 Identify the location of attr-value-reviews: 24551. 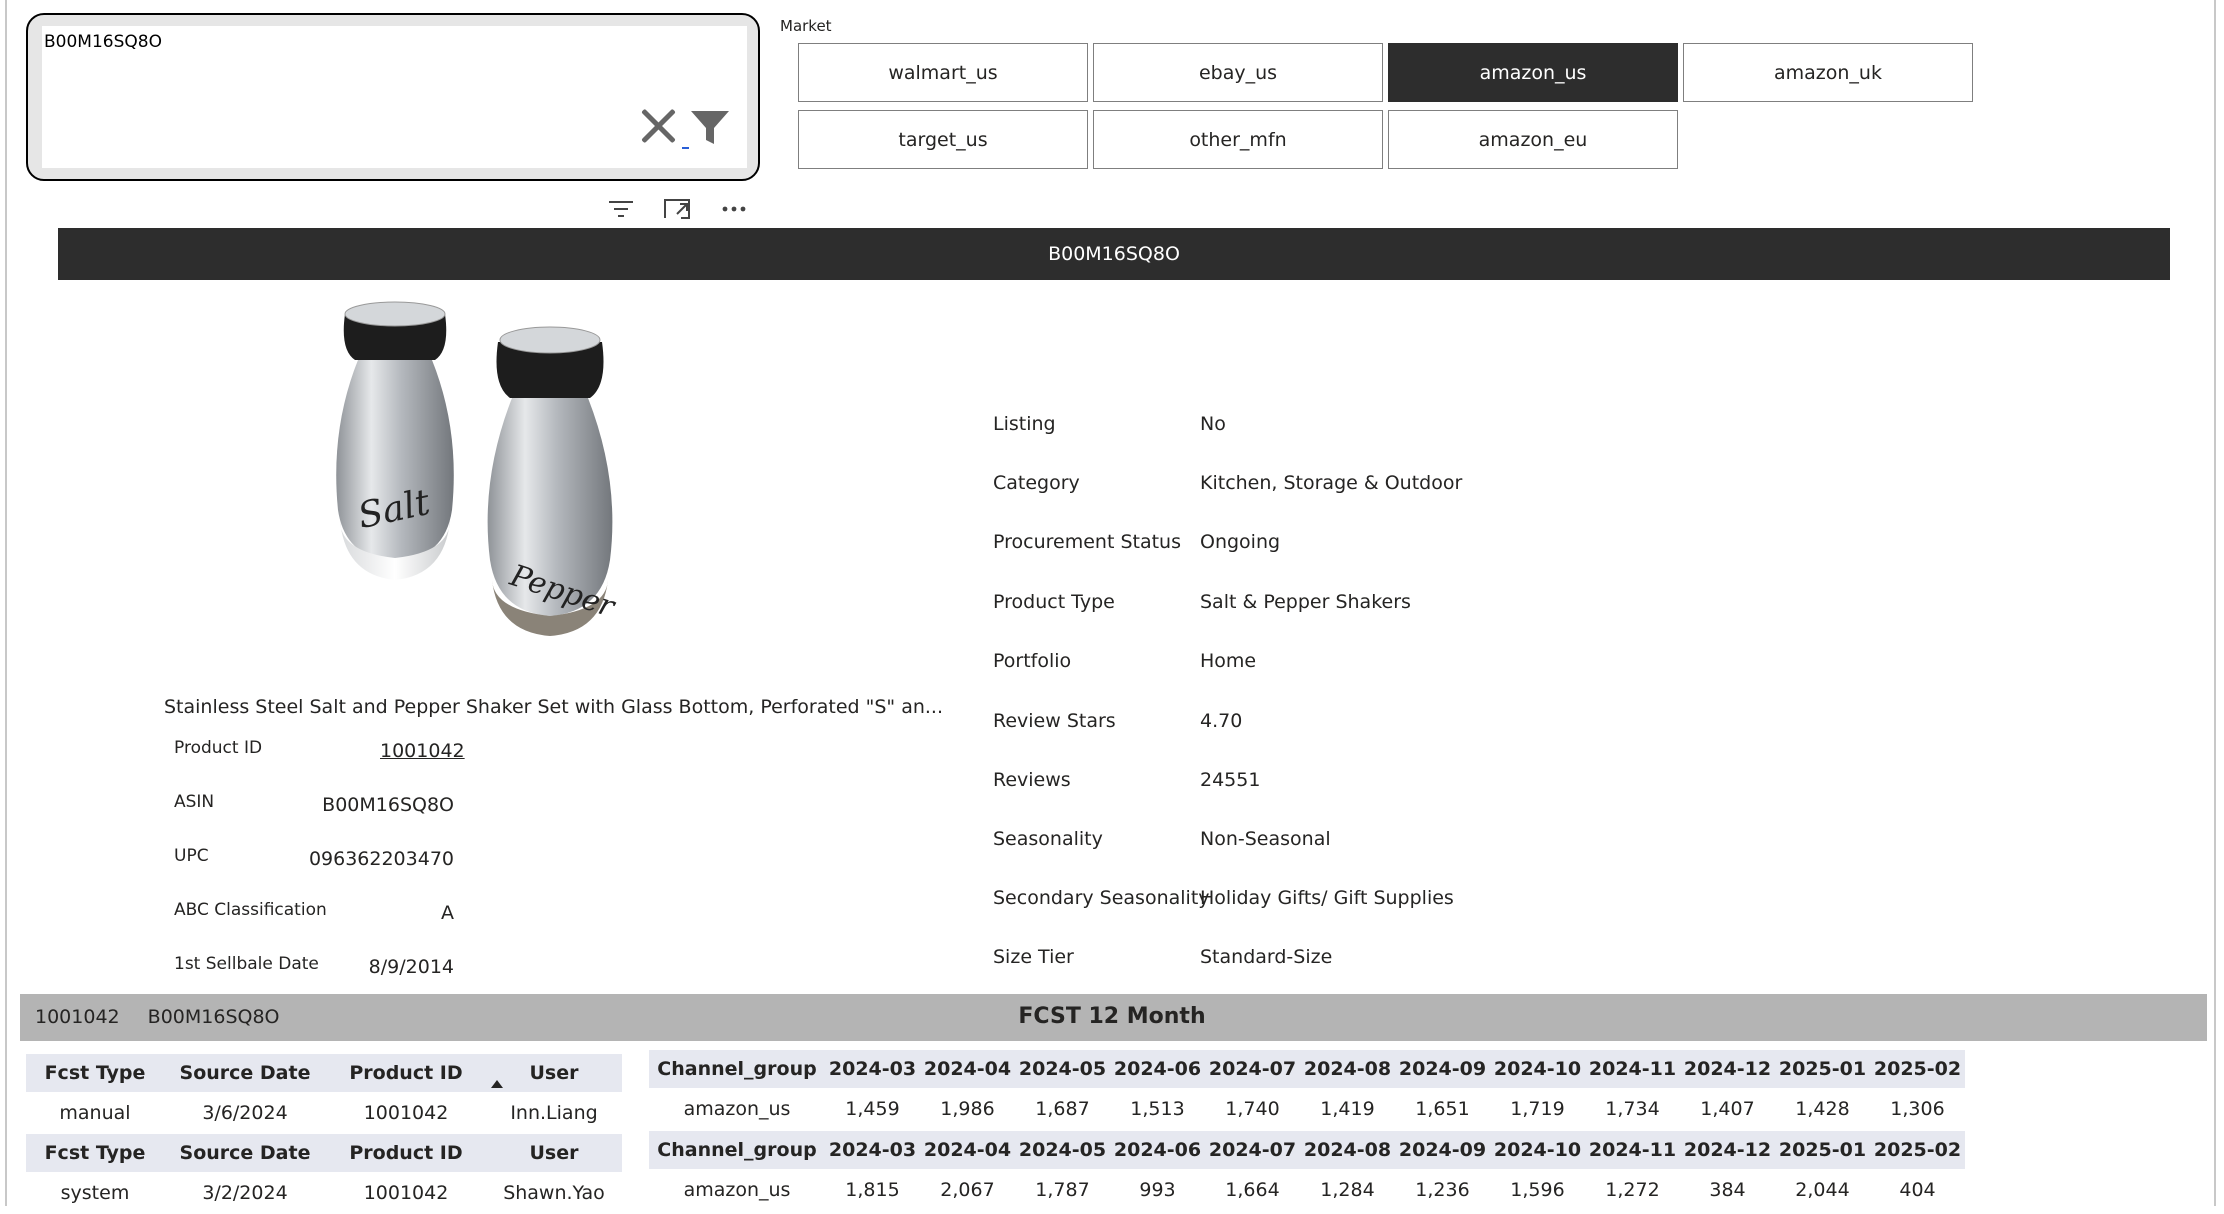
(1230, 780).